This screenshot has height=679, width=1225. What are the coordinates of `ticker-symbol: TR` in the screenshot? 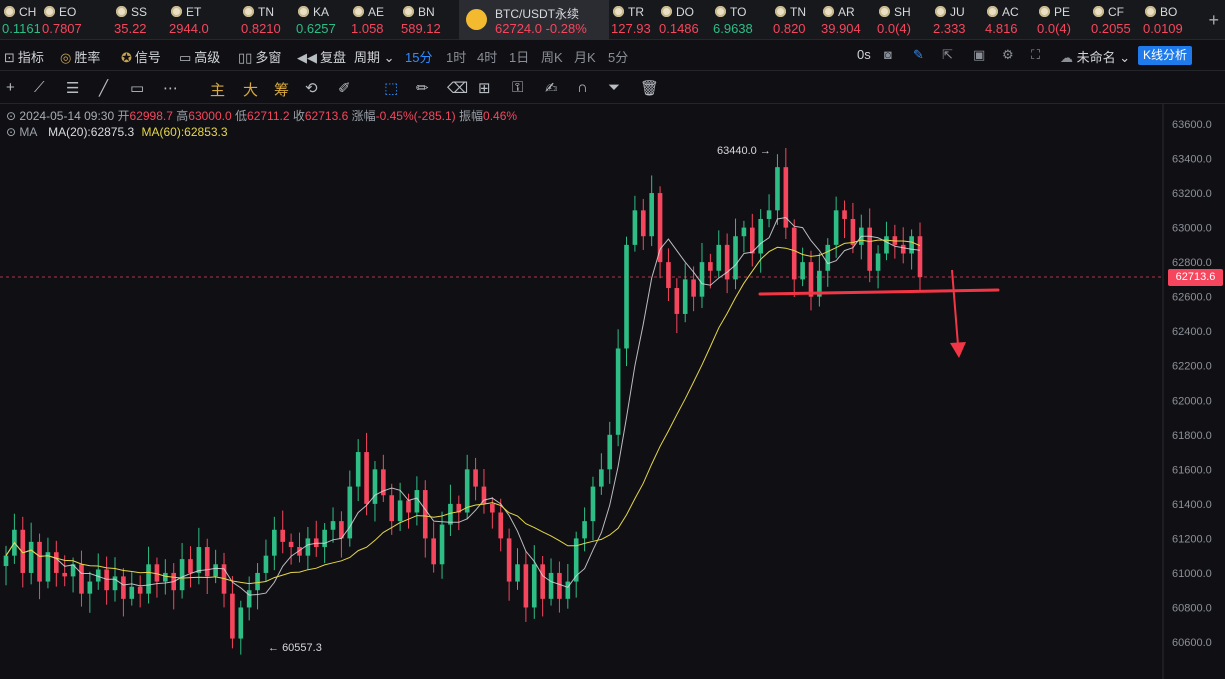 It's located at (636, 12).